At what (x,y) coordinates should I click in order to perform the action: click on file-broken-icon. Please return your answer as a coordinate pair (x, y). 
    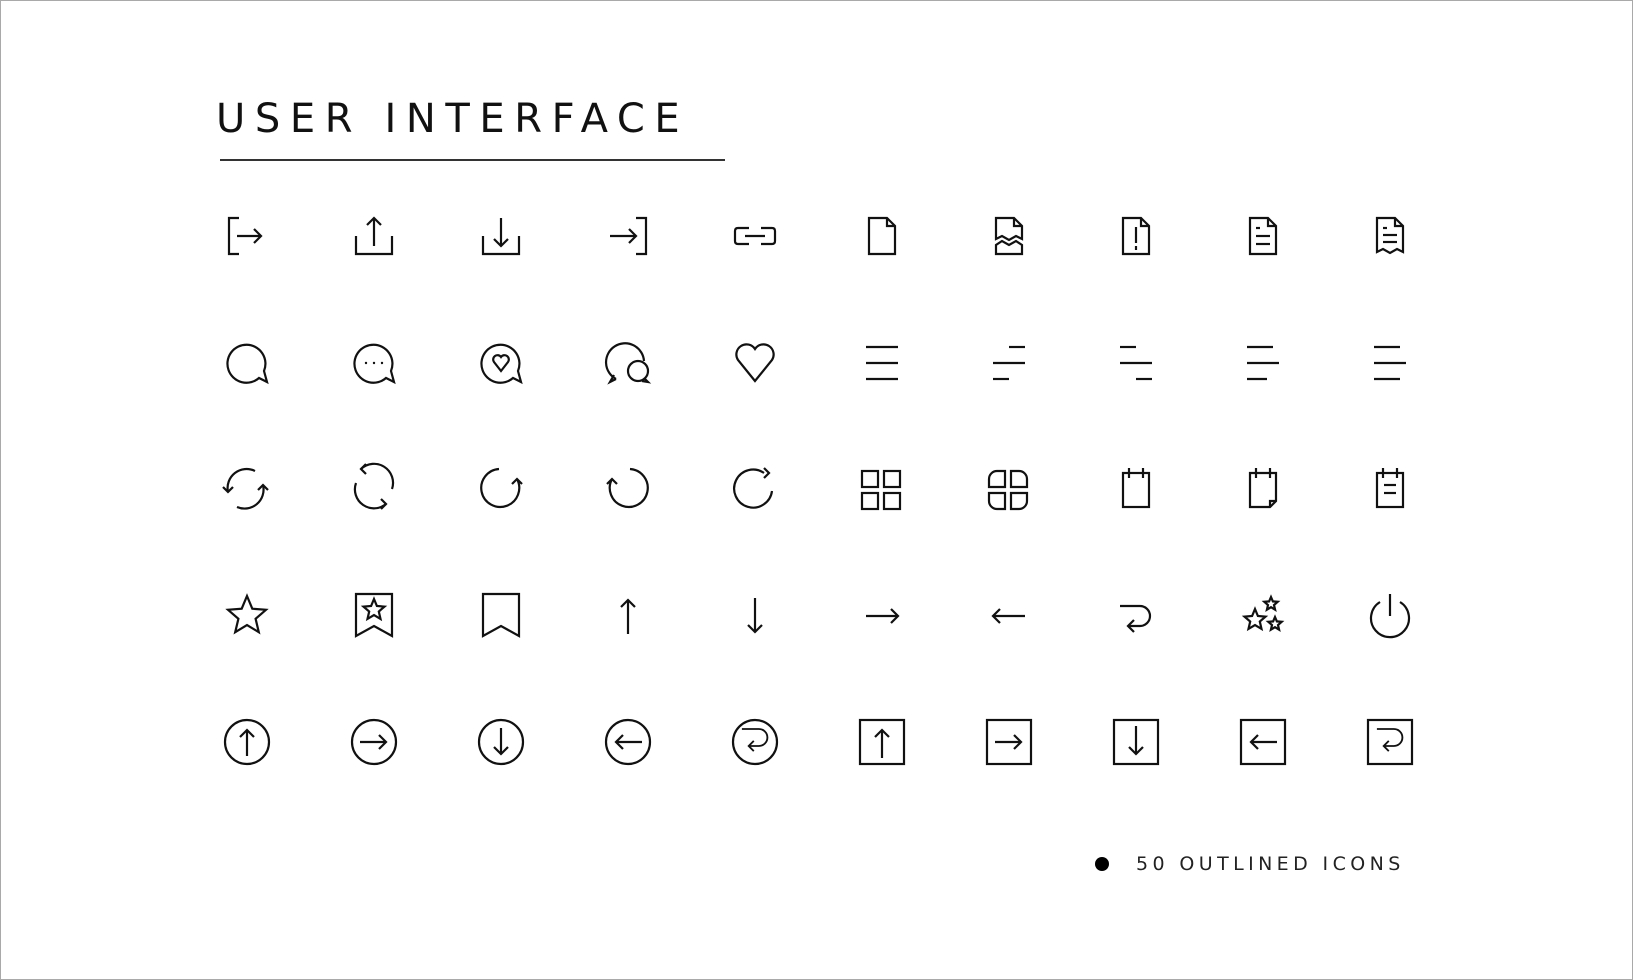
    Looking at the image, I should click on (1008, 236).